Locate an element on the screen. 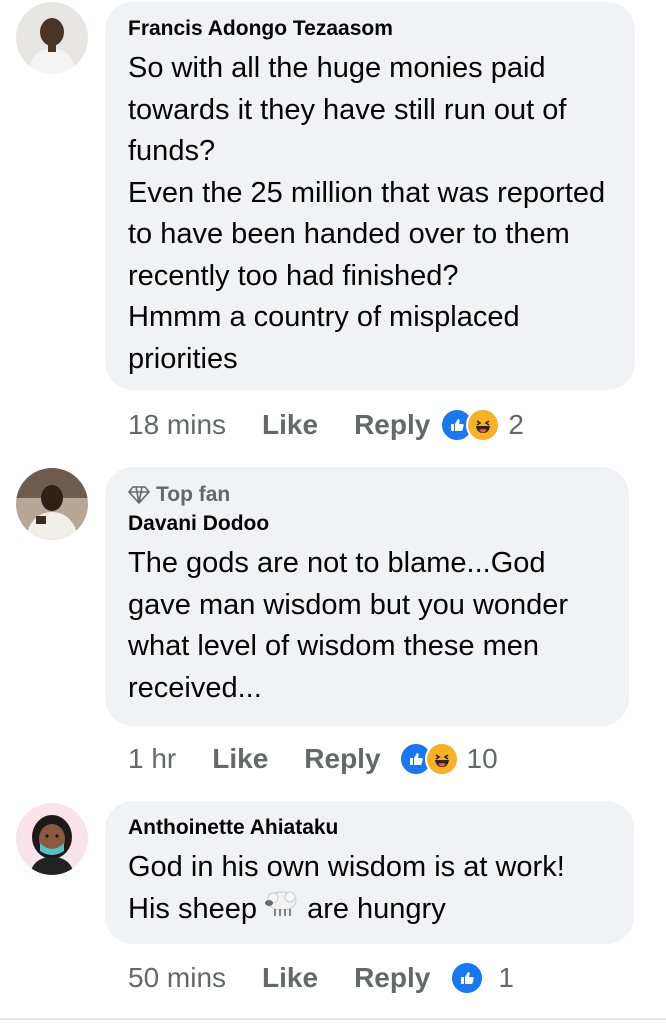 The width and height of the screenshot is (666, 1024). comment-actions: 1 hr Like Reply 10 is located at coordinates (313, 759).